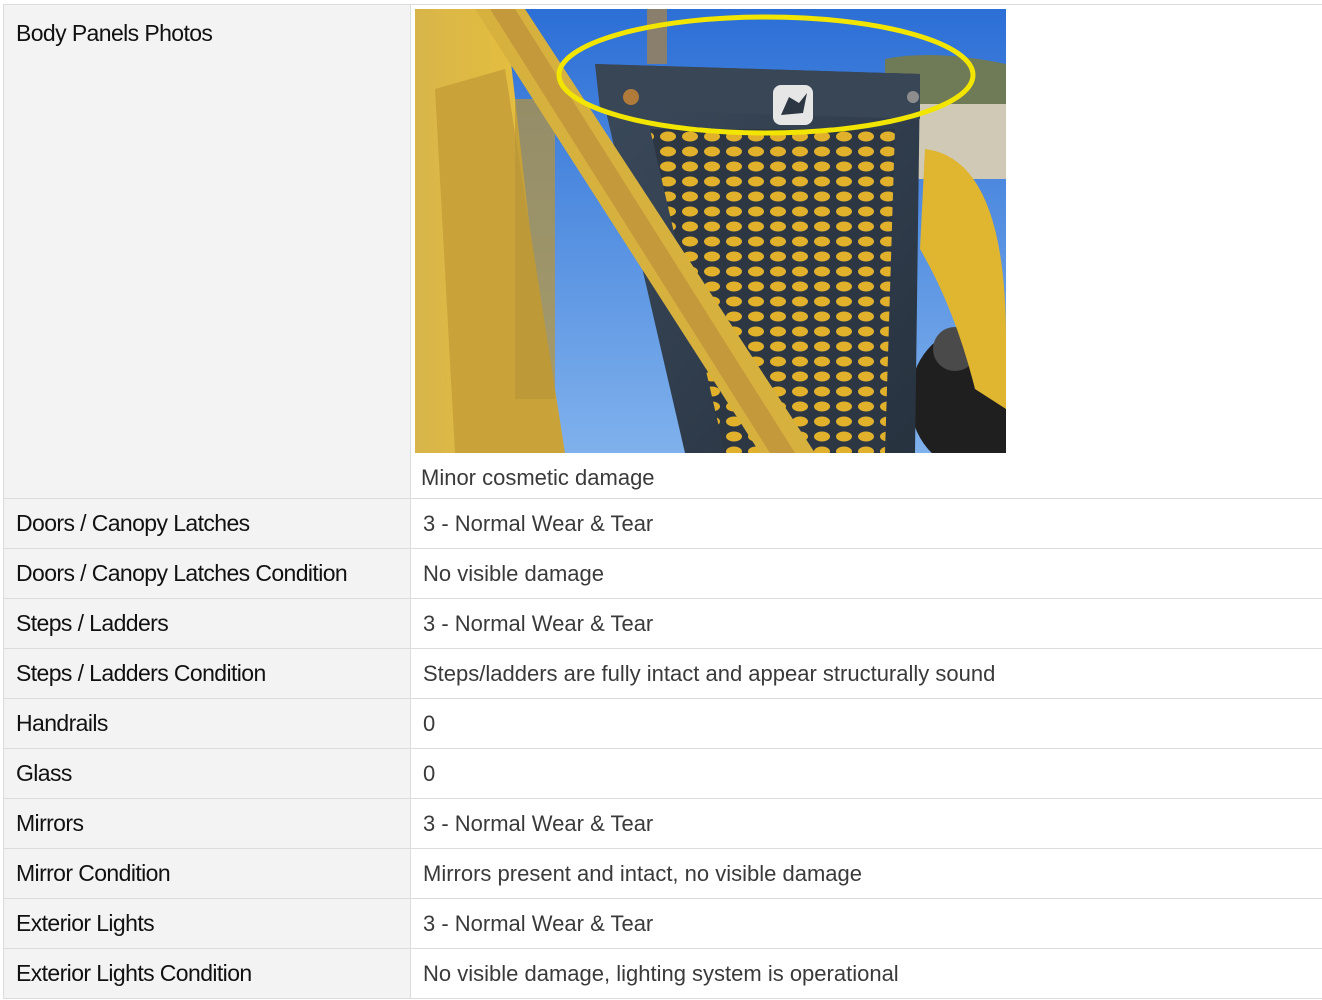 The image size is (1322, 1000). I want to click on table-row: Steps / Ladders 3 - Normal Wear & Tear, so click(662, 623).